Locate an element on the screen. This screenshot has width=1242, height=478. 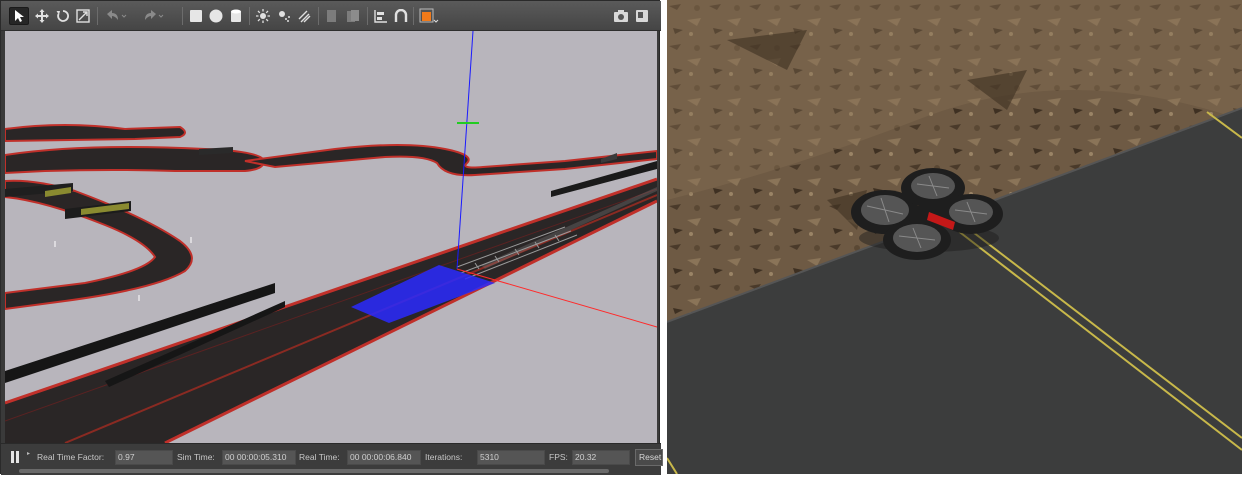
view-angle-icon is located at coordinates (429, 16).